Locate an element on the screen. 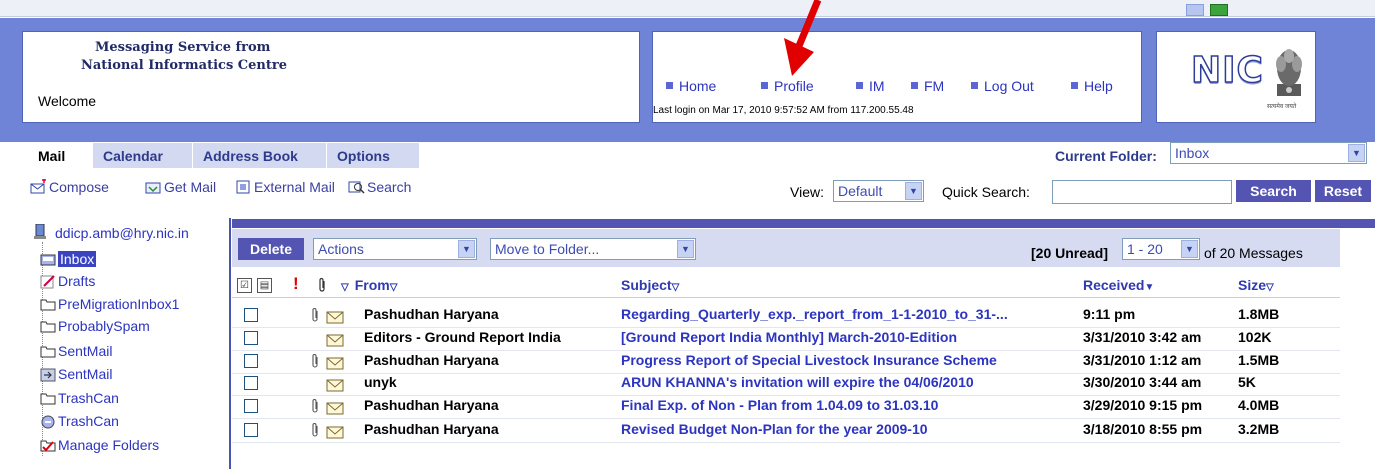  inbox-icon is located at coordinates (48, 260).